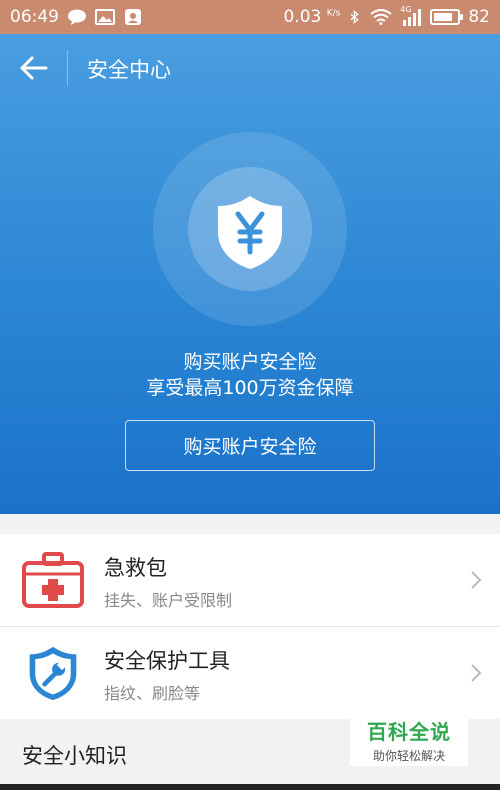 This screenshot has height=790, width=500. What do you see at coordinates (409, 732) in the screenshot?
I see `watermark-main: 百科全说` at bounding box center [409, 732].